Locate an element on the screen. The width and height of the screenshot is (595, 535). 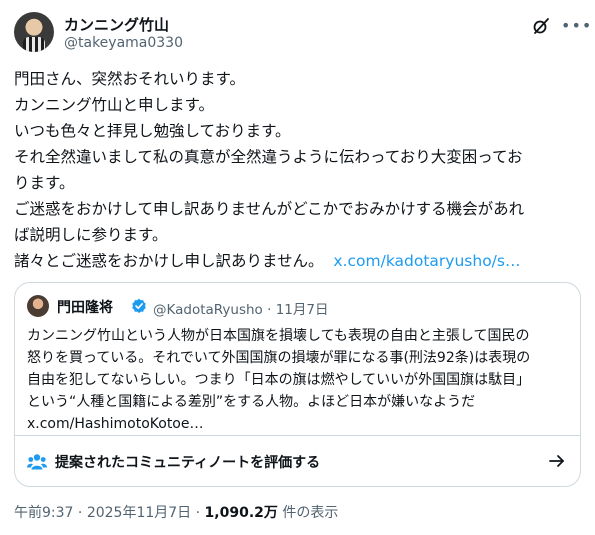
quote-line: カンニング竹山という人物が日本国旗を損壊しても表現の自由と主張して国民の is located at coordinates (278, 336).